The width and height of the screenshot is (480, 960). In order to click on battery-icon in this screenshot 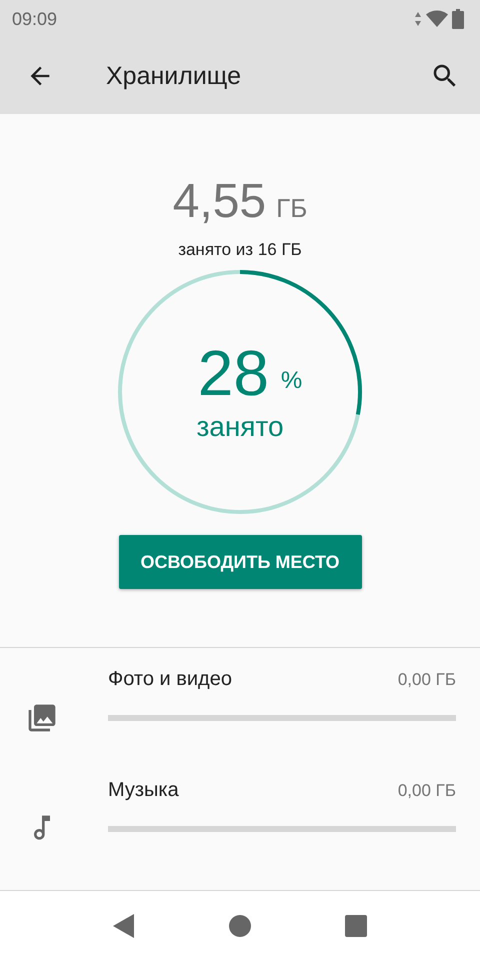, I will do `click(458, 19)`.